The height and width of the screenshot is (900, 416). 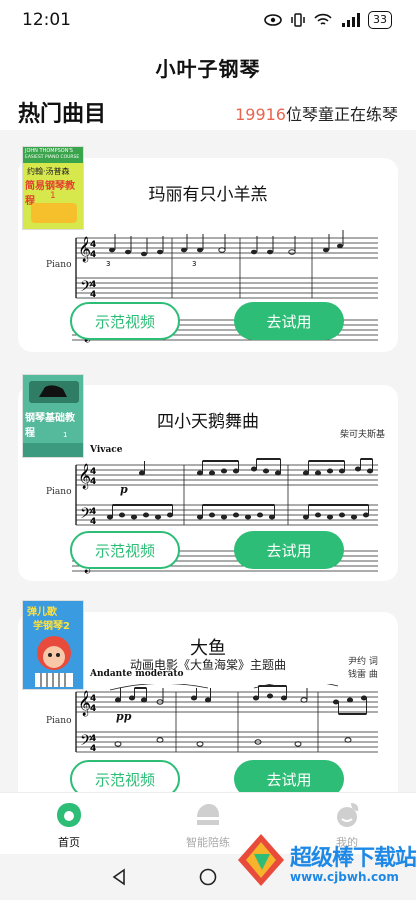 I want to click on back-icon, so click(x=119, y=877).